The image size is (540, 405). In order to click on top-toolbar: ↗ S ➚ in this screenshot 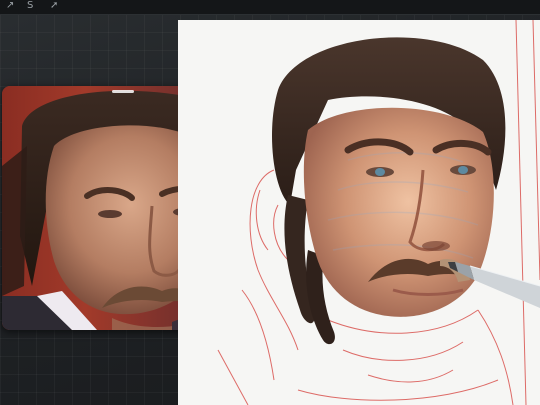, I will do `click(270, 7)`.